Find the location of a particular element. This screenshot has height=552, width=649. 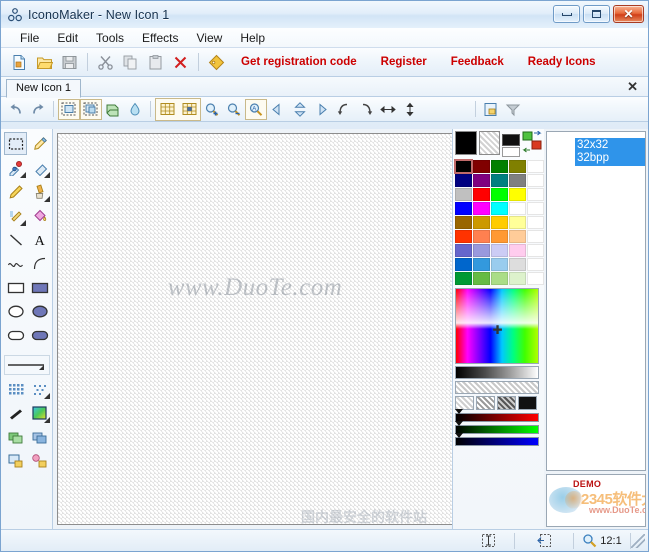

menu-help: Help is located at coordinates (252, 38).